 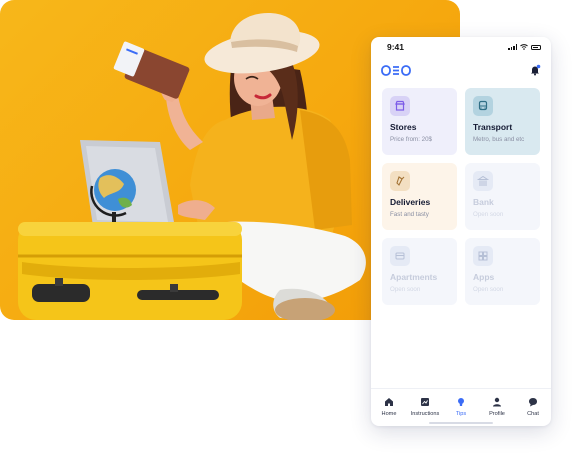 What do you see at coordinates (461, 70) in the screenshot?
I see `app-header` at bounding box center [461, 70].